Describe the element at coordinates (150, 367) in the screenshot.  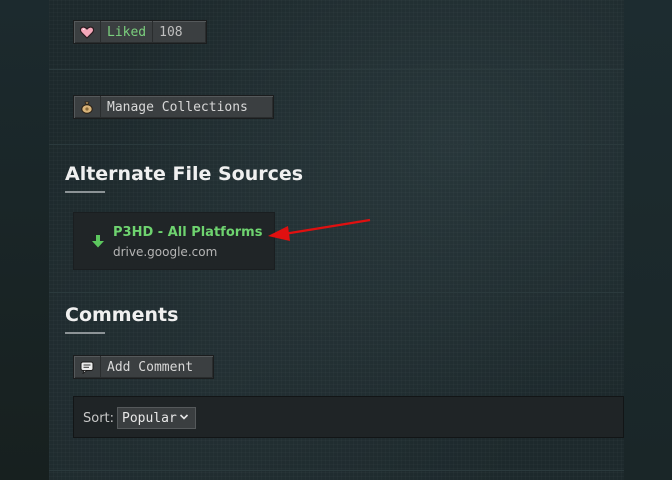
I see `add-comment-label: Add Comment` at that location.